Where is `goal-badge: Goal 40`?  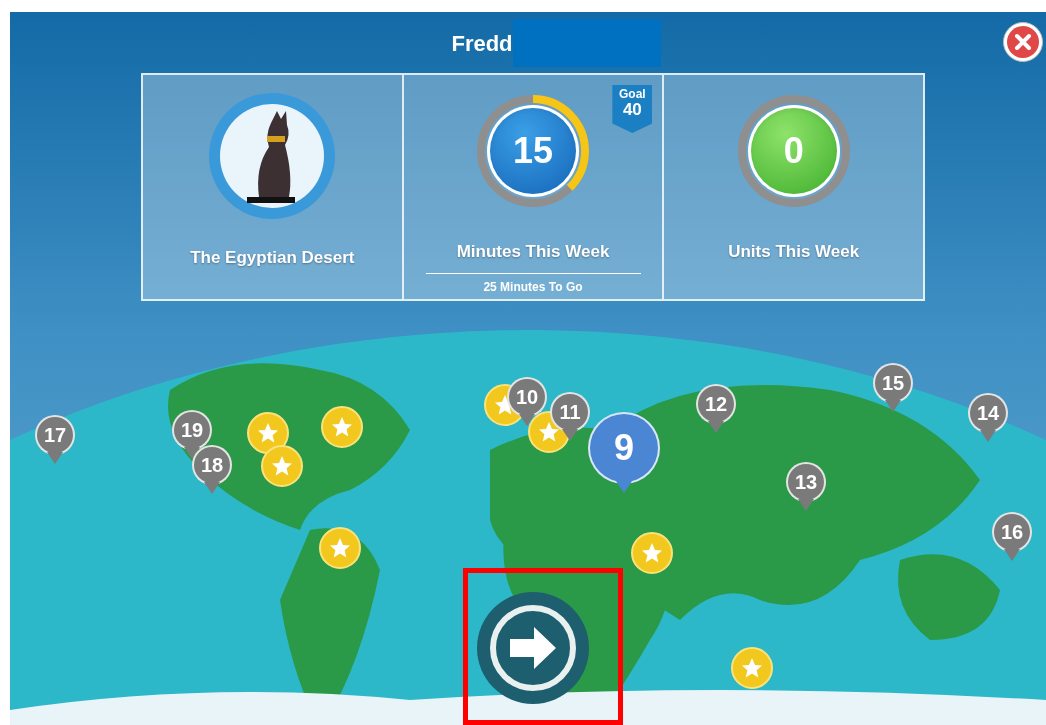
goal-badge: Goal 40 is located at coordinates (632, 109).